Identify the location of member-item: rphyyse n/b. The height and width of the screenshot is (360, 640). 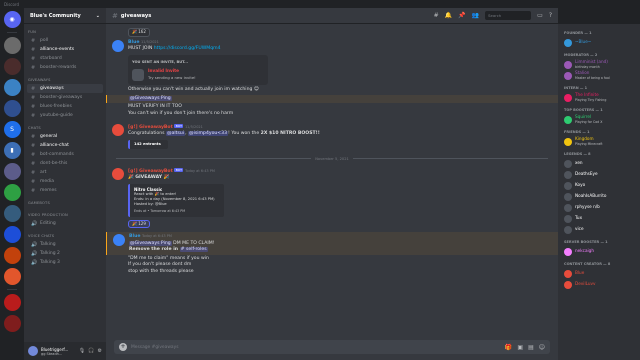
(600, 207).